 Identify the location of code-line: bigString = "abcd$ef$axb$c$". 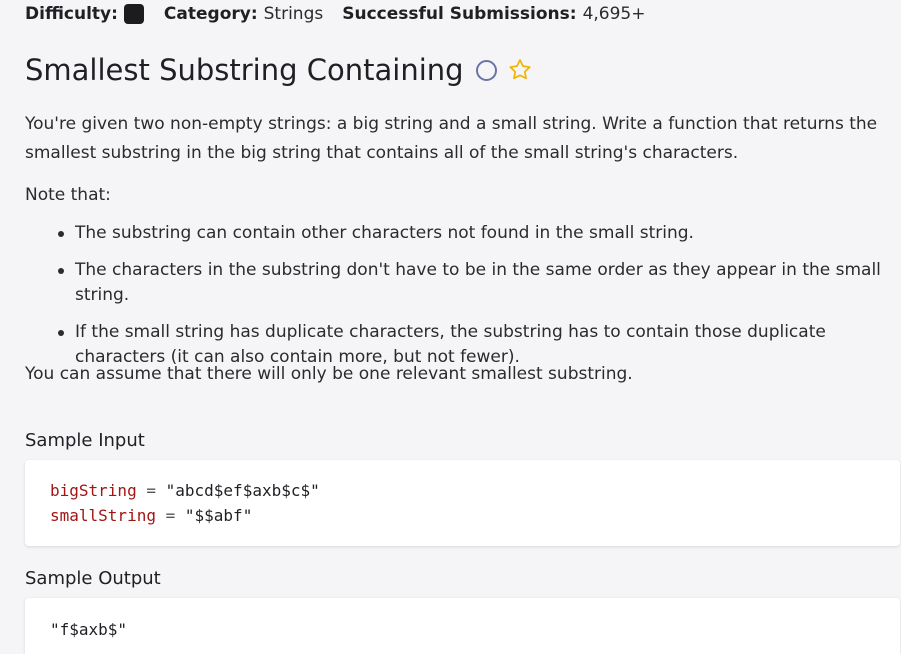
(475, 490).